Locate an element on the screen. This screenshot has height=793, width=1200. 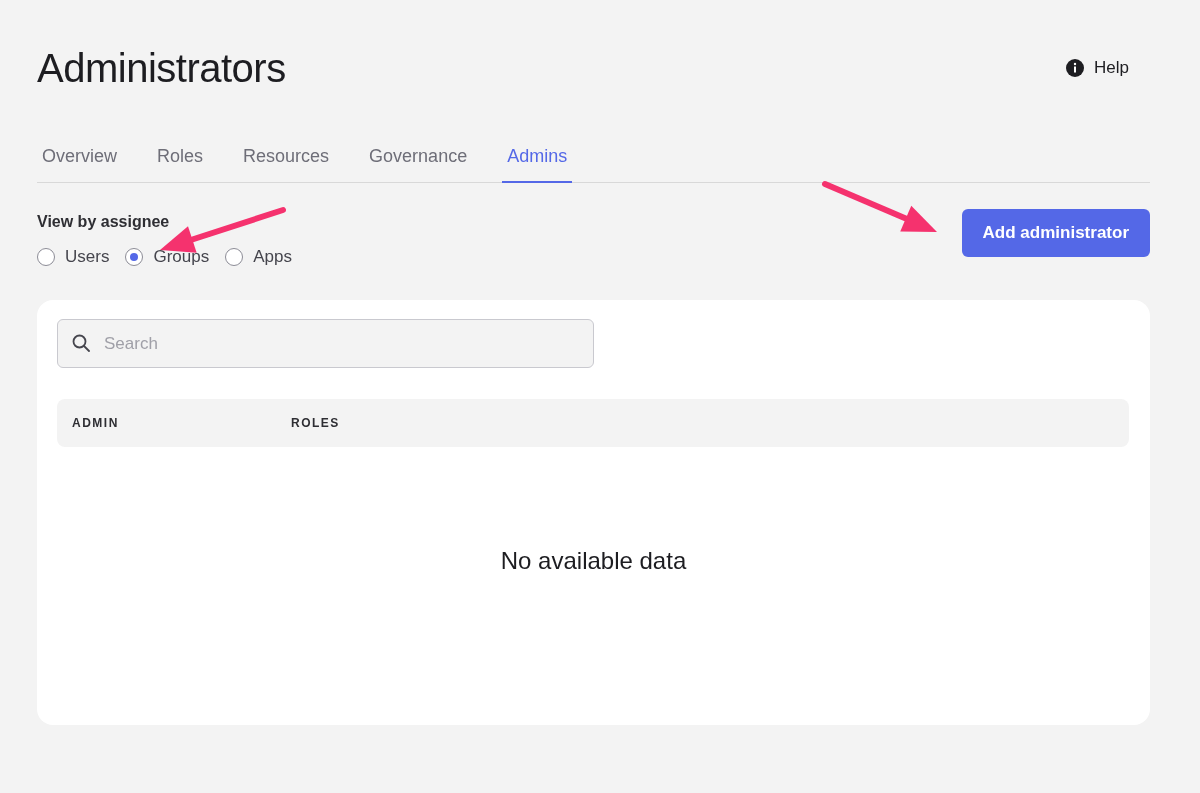
tab: Roles is located at coordinates (180, 161).